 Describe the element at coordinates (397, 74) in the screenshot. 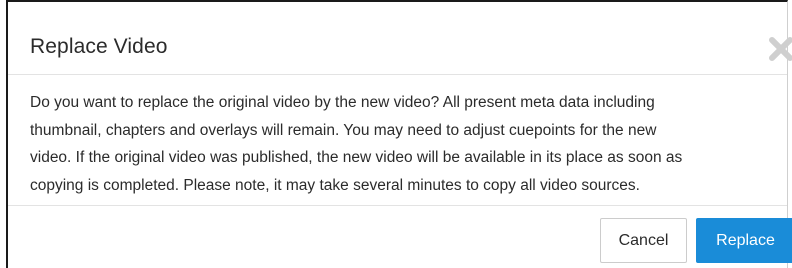

I see `header-divider` at that location.